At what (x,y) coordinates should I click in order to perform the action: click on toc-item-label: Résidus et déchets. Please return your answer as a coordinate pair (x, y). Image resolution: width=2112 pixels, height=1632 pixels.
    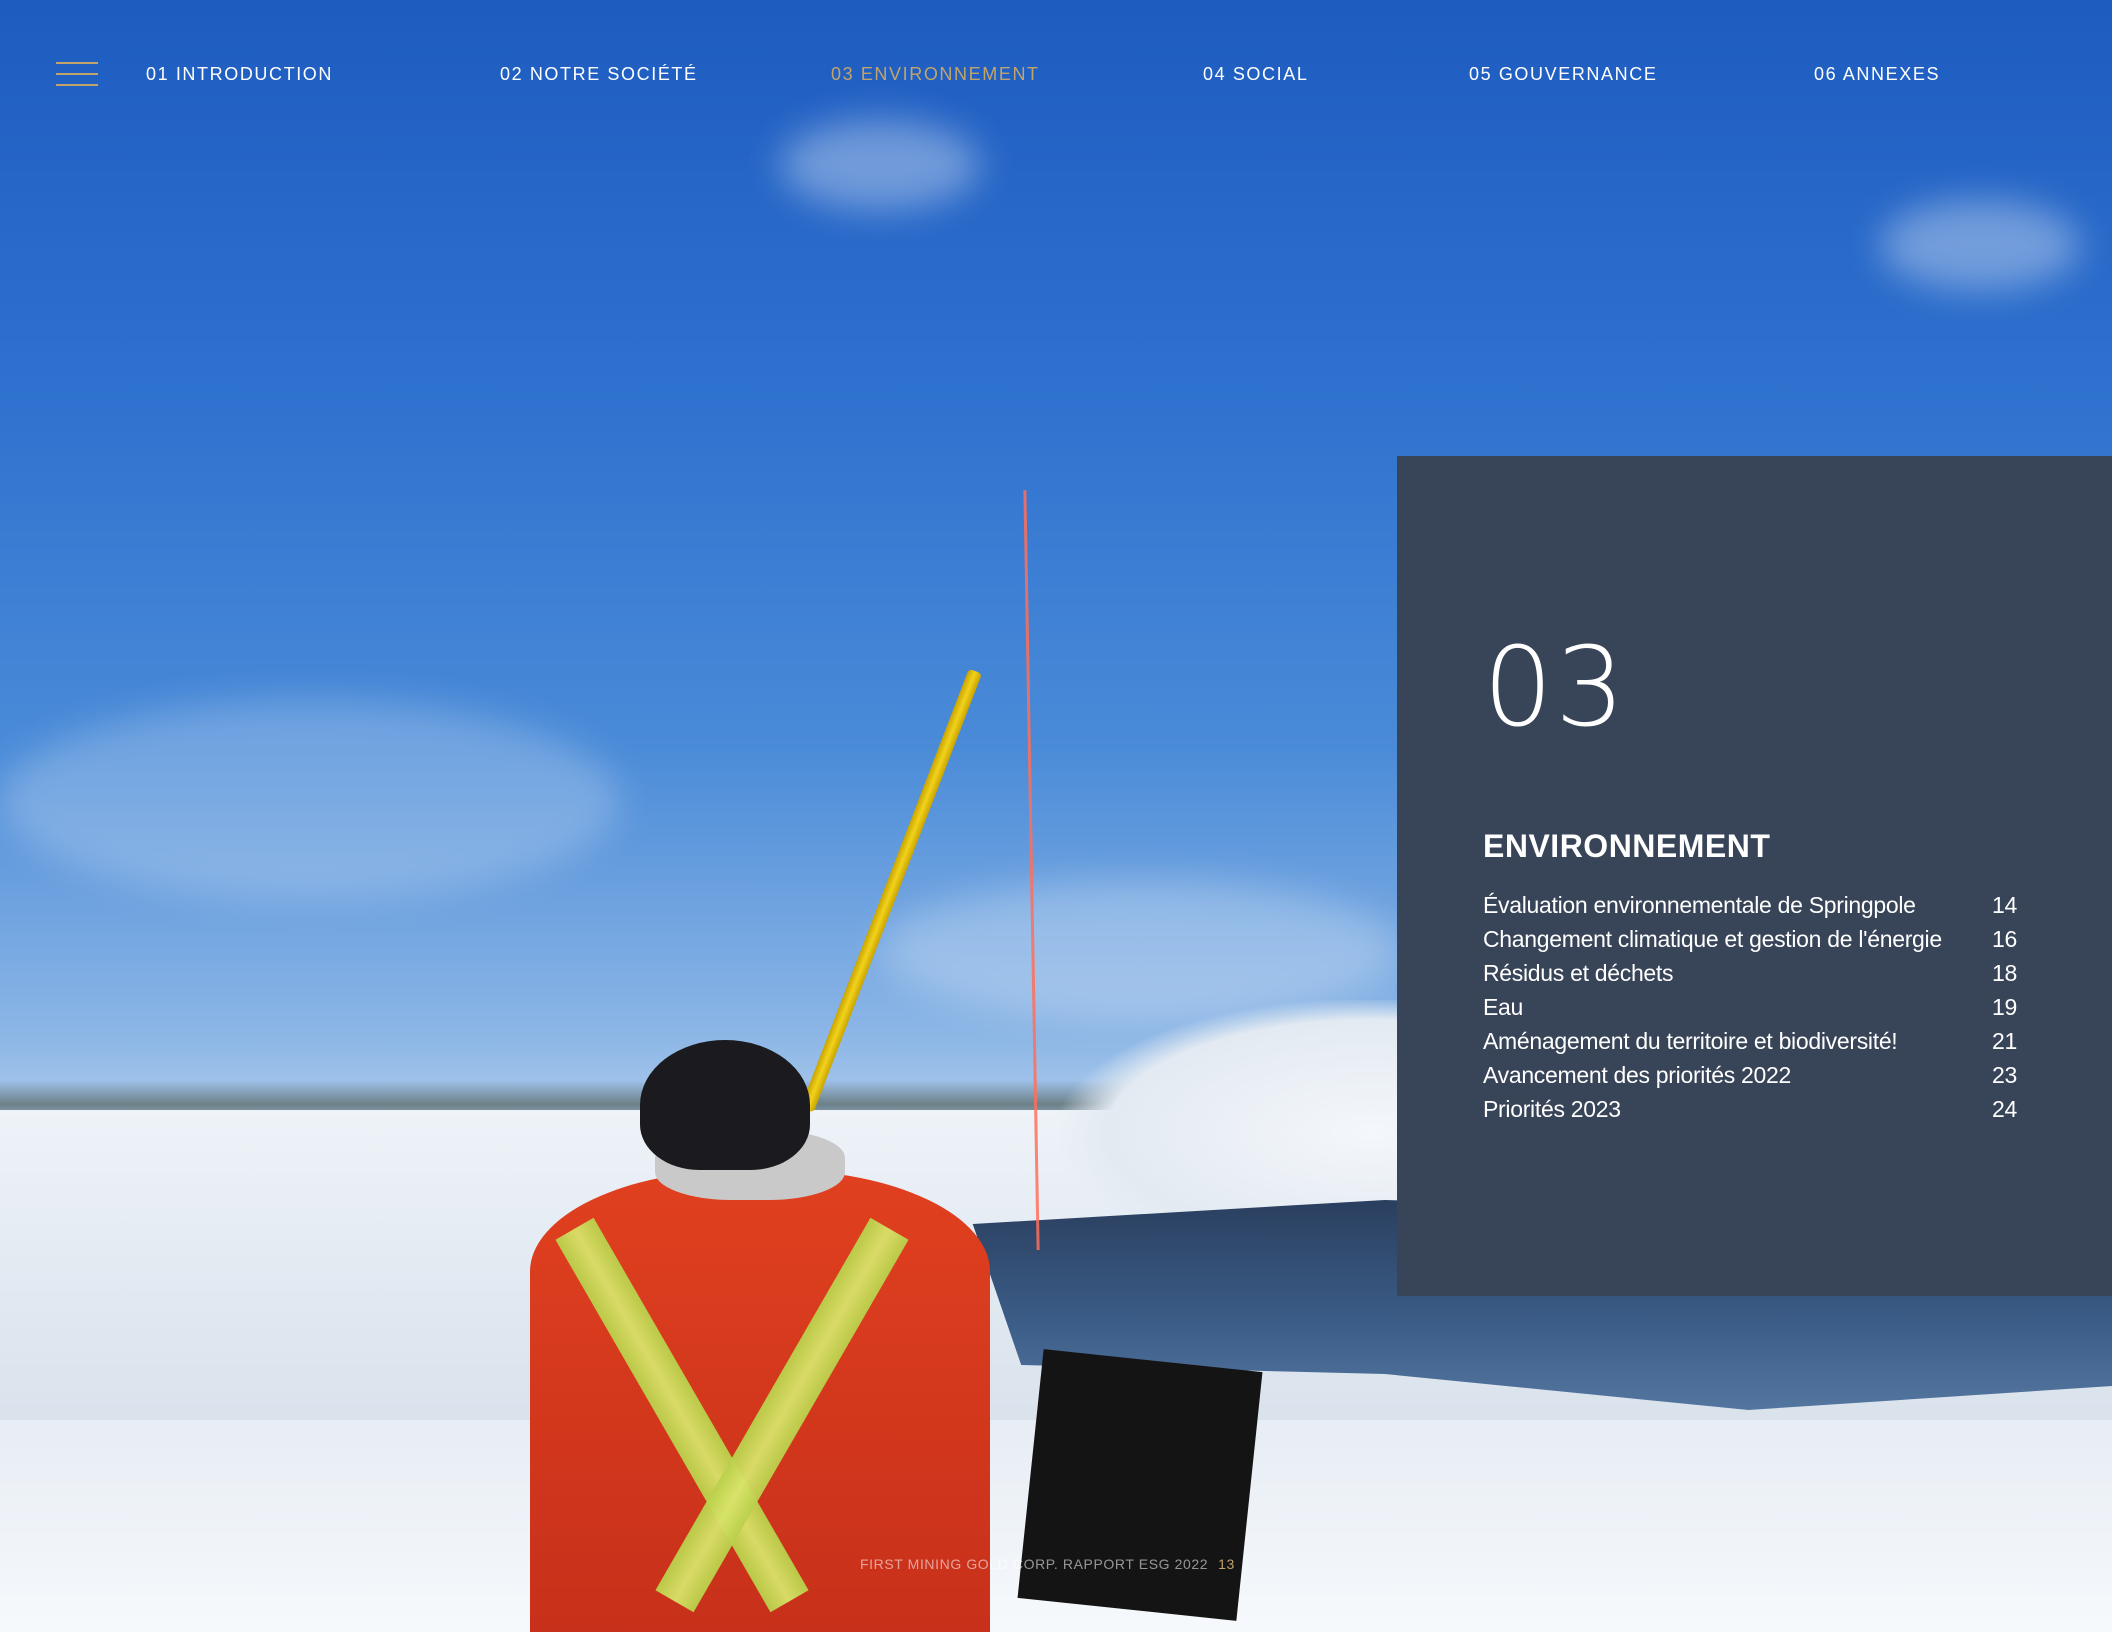
    Looking at the image, I should click on (1578, 973).